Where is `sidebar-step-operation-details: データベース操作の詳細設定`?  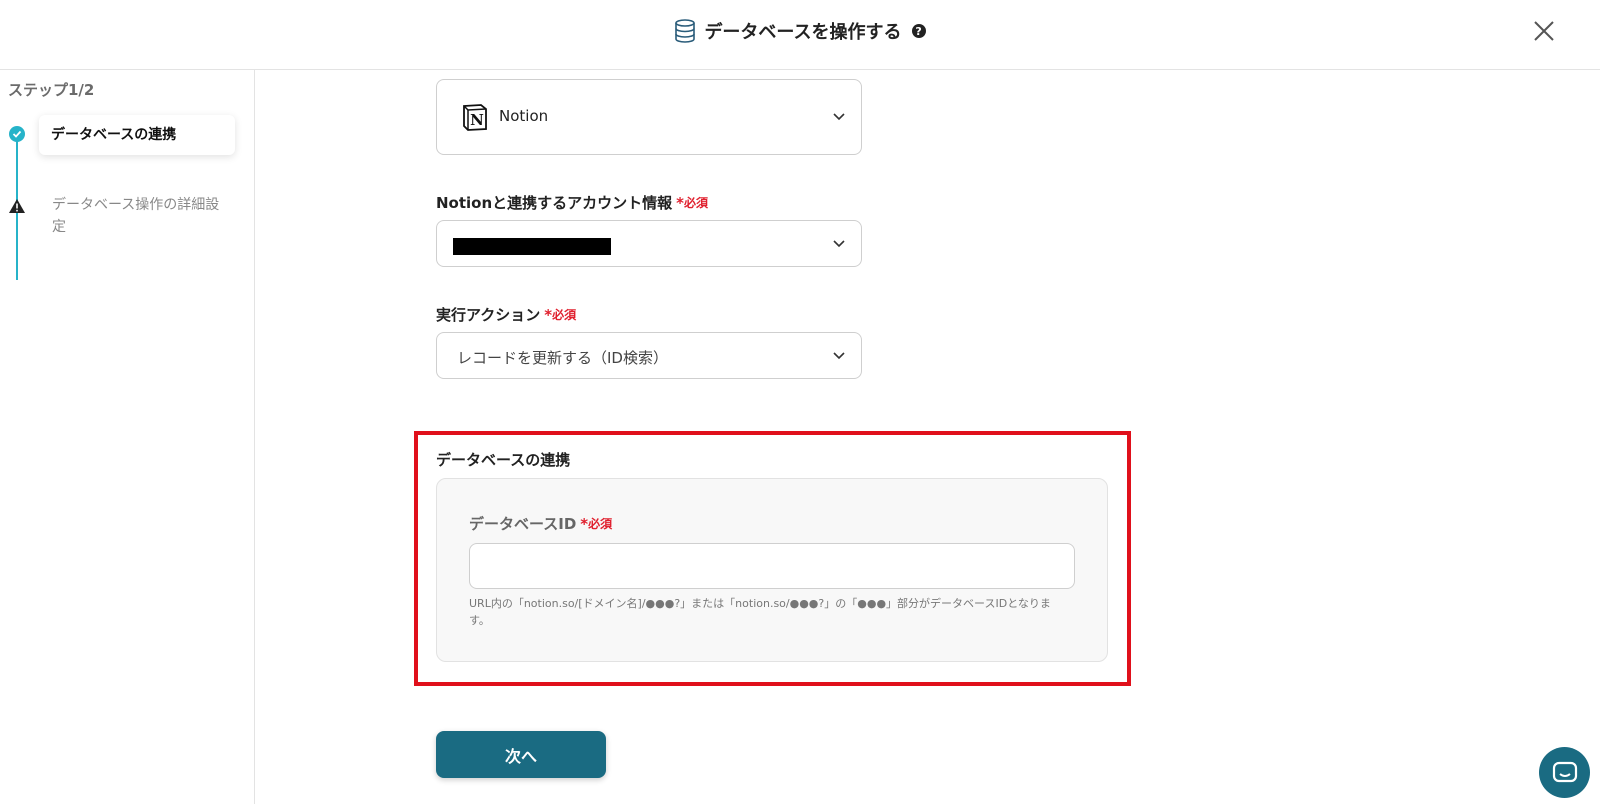
sidebar-step-operation-details: データベース操作の詳細設定 is located at coordinates (142, 216).